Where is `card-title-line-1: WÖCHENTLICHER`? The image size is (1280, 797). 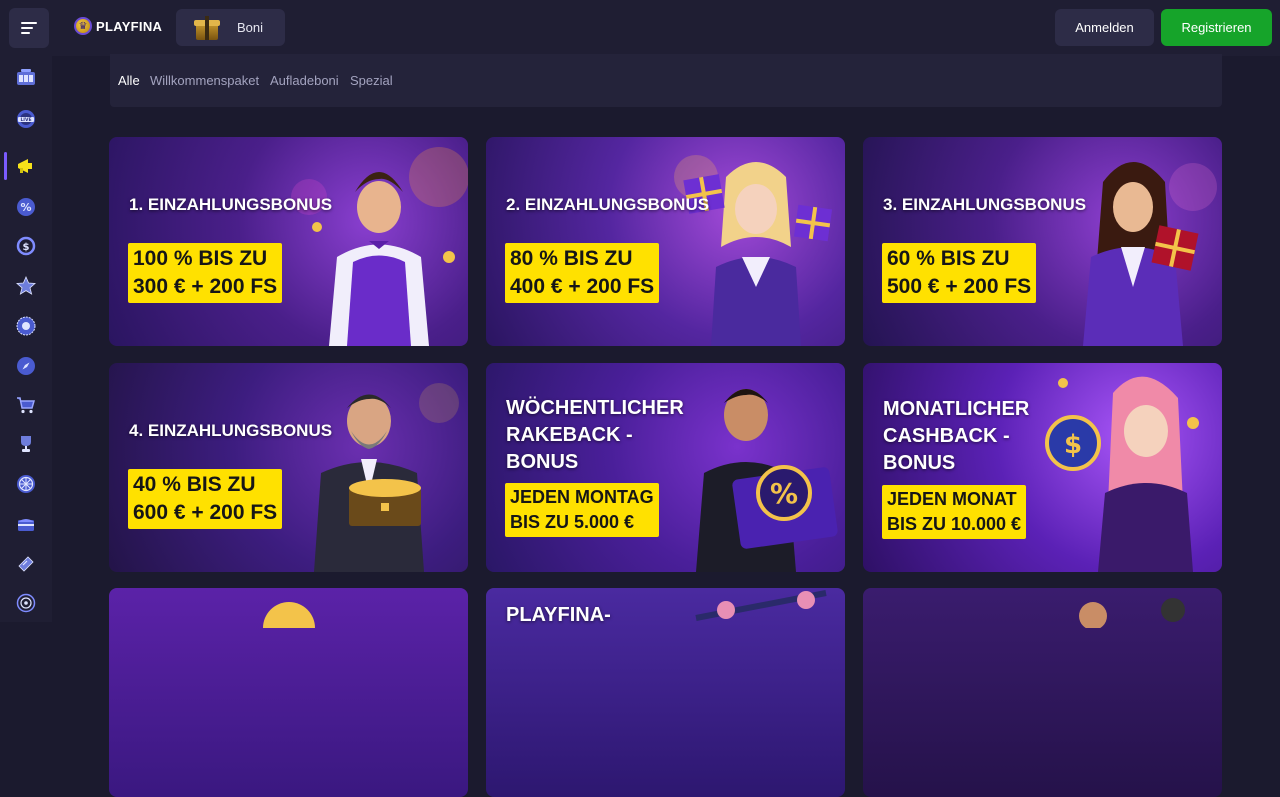
card-title-line-1: WÖCHENTLICHER is located at coordinates (595, 408).